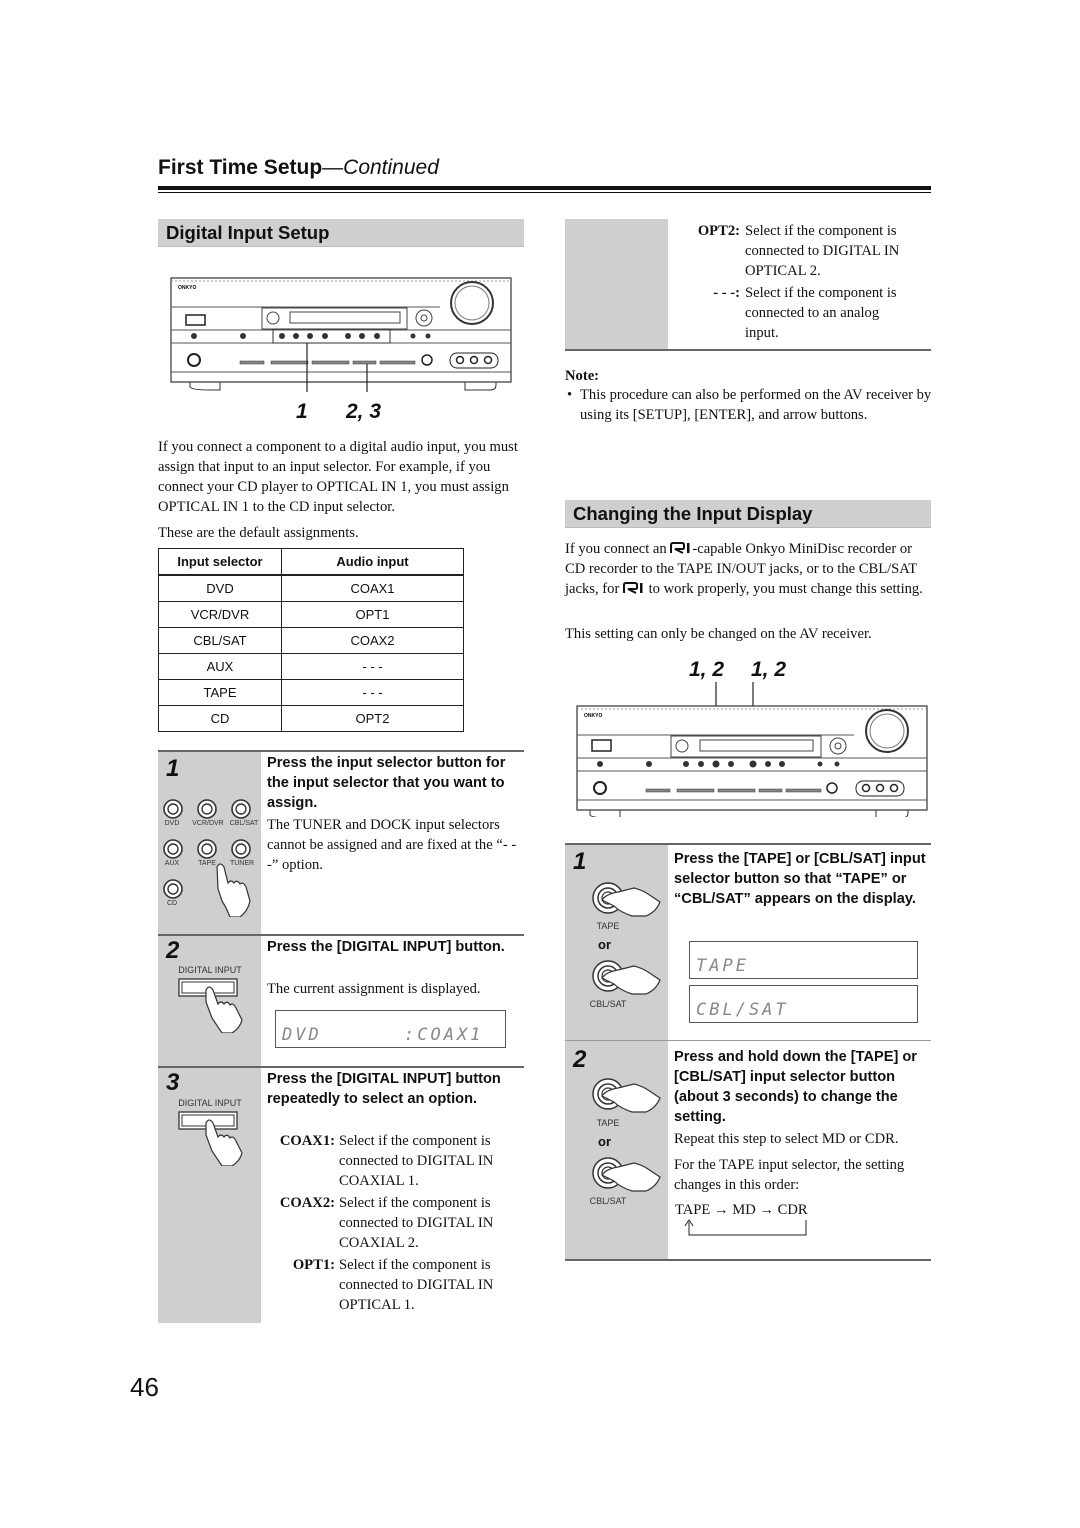 This screenshot has height=1528, width=1080. What do you see at coordinates (220, 588) in the screenshot?
I see `cell-selector: DVD` at bounding box center [220, 588].